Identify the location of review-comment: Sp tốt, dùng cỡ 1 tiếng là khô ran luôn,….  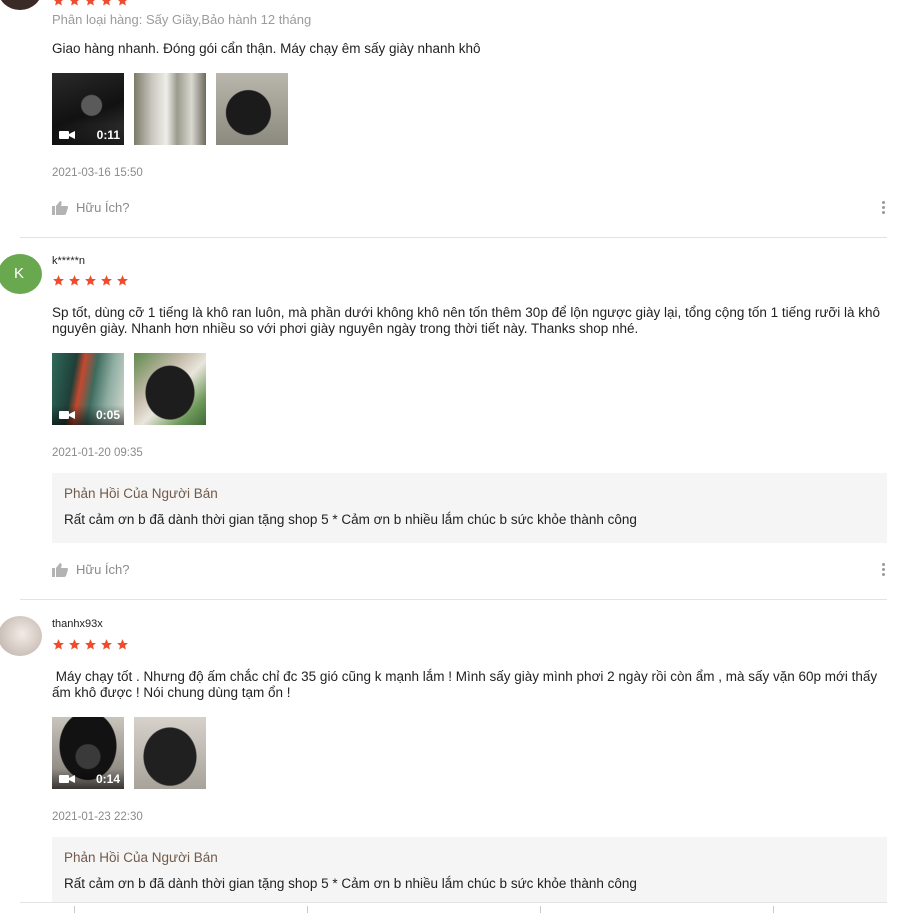
(466, 320).